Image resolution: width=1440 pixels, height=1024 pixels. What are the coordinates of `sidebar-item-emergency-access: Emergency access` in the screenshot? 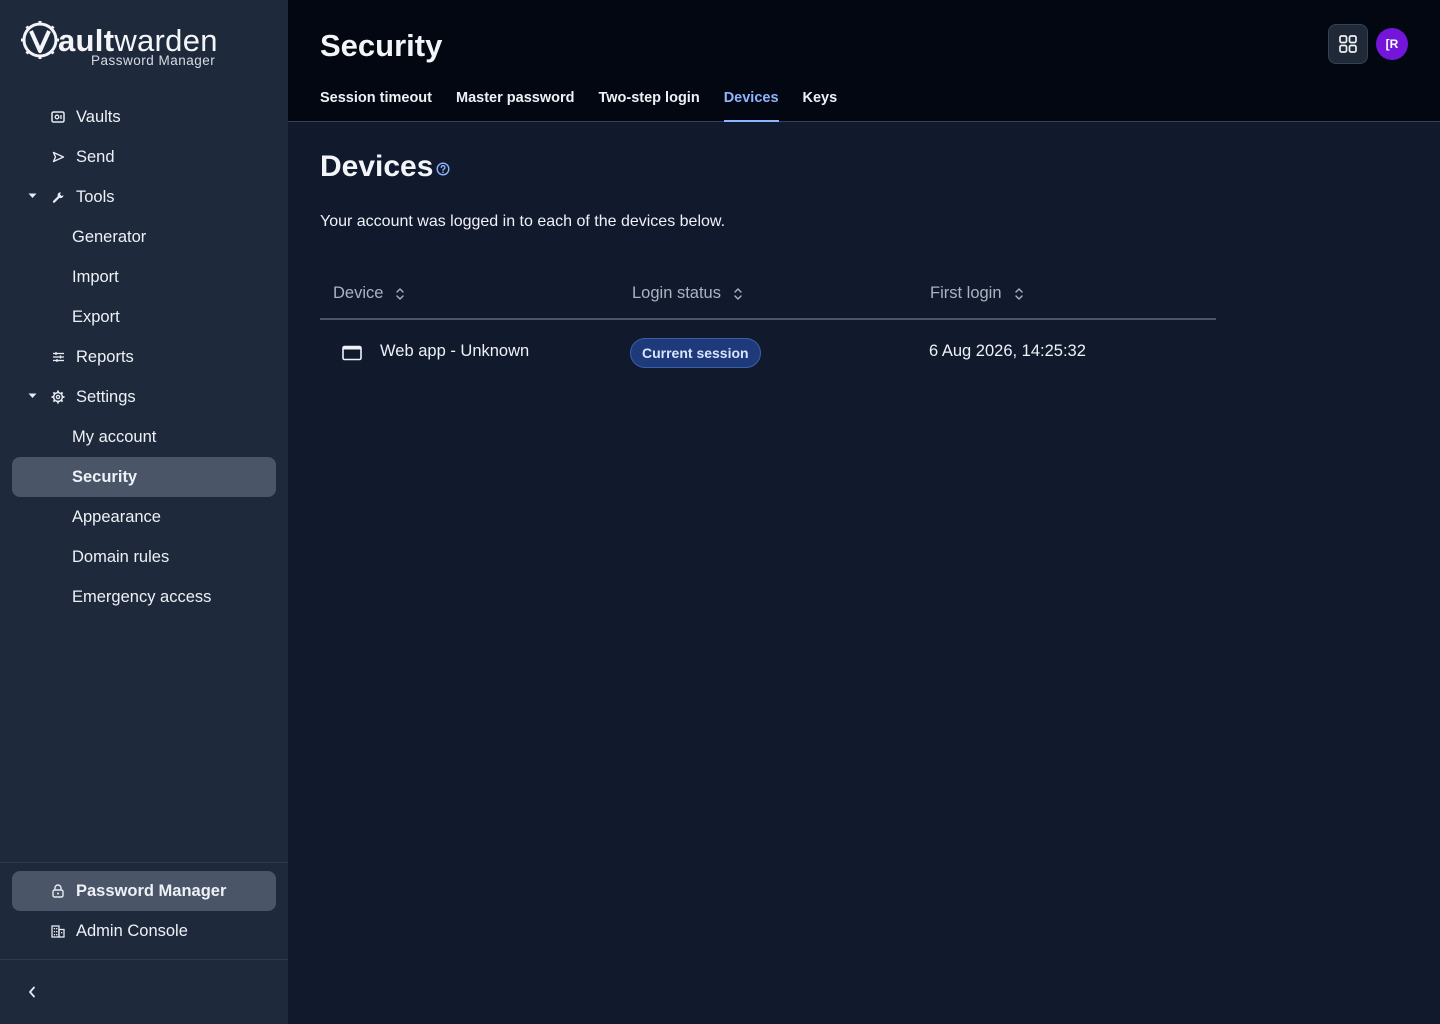 It's located at (144, 597).